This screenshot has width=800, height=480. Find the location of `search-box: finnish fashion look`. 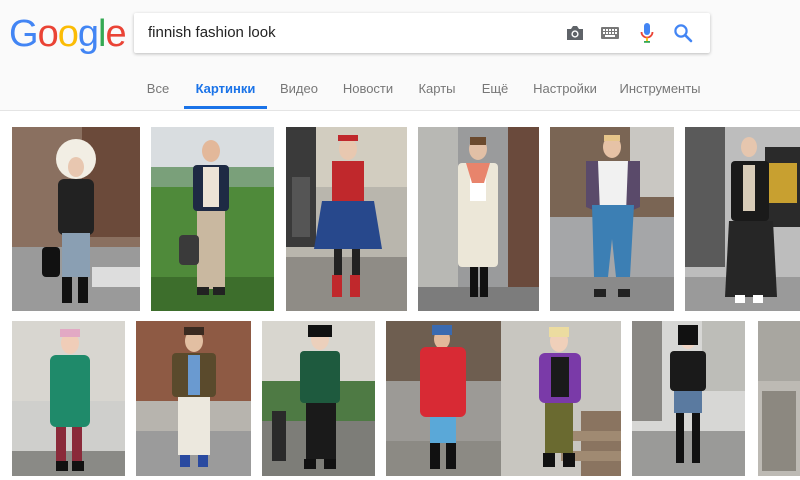

search-box: finnish fashion look is located at coordinates (422, 33).